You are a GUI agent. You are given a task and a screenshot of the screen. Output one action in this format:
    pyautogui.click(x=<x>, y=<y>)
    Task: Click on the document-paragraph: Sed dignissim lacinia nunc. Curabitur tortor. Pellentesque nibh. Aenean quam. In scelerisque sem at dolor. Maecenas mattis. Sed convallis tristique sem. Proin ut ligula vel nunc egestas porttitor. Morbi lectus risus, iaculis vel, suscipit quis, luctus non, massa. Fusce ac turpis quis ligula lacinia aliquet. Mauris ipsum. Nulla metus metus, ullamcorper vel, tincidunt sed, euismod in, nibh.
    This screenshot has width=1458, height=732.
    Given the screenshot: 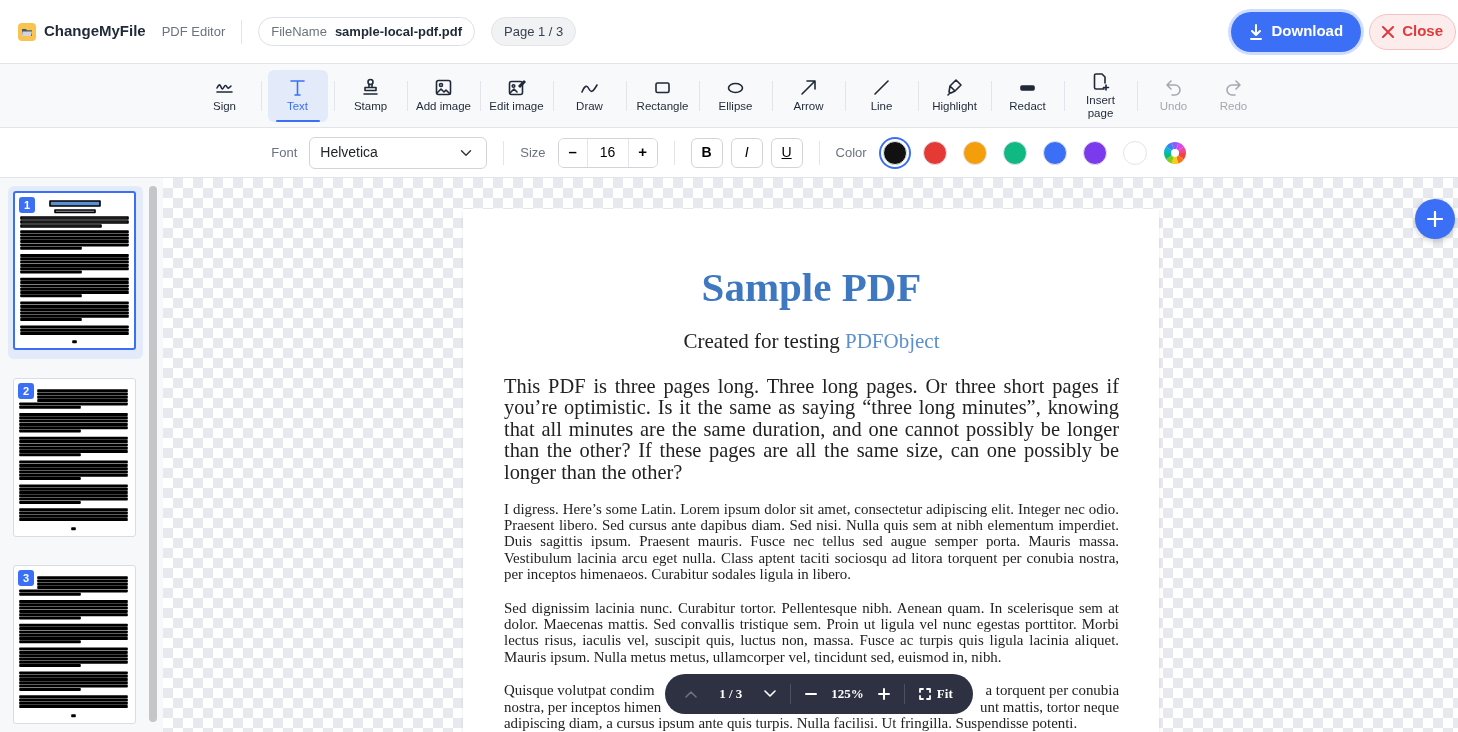 What is the action you would take?
    pyautogui.click(x=811, y=632)
    